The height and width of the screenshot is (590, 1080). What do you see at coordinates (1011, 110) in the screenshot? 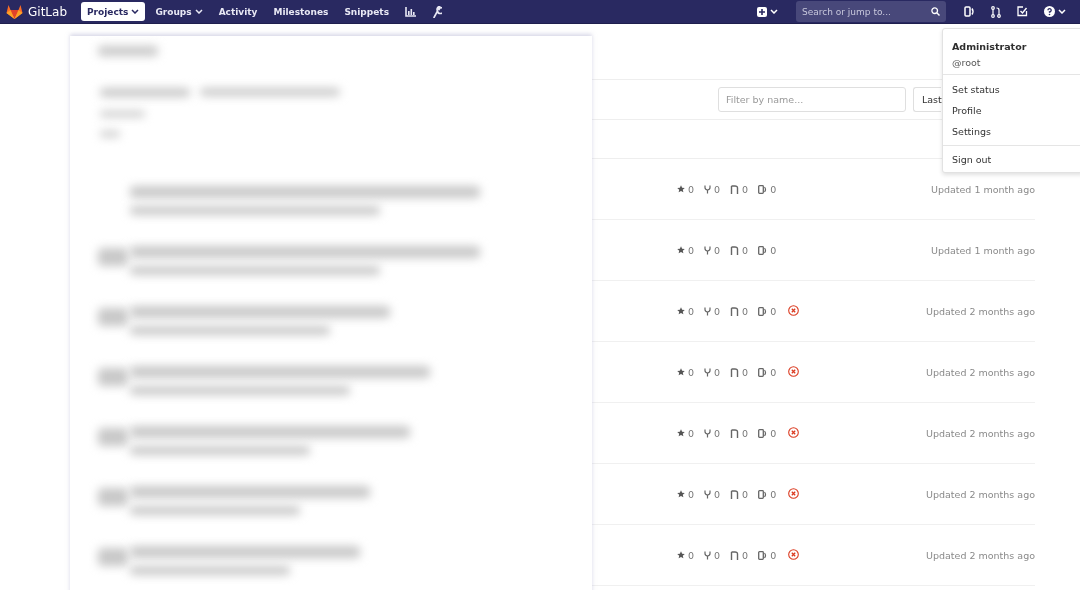
I see `menu-item: Profile` at bounding box center [1011, 110].